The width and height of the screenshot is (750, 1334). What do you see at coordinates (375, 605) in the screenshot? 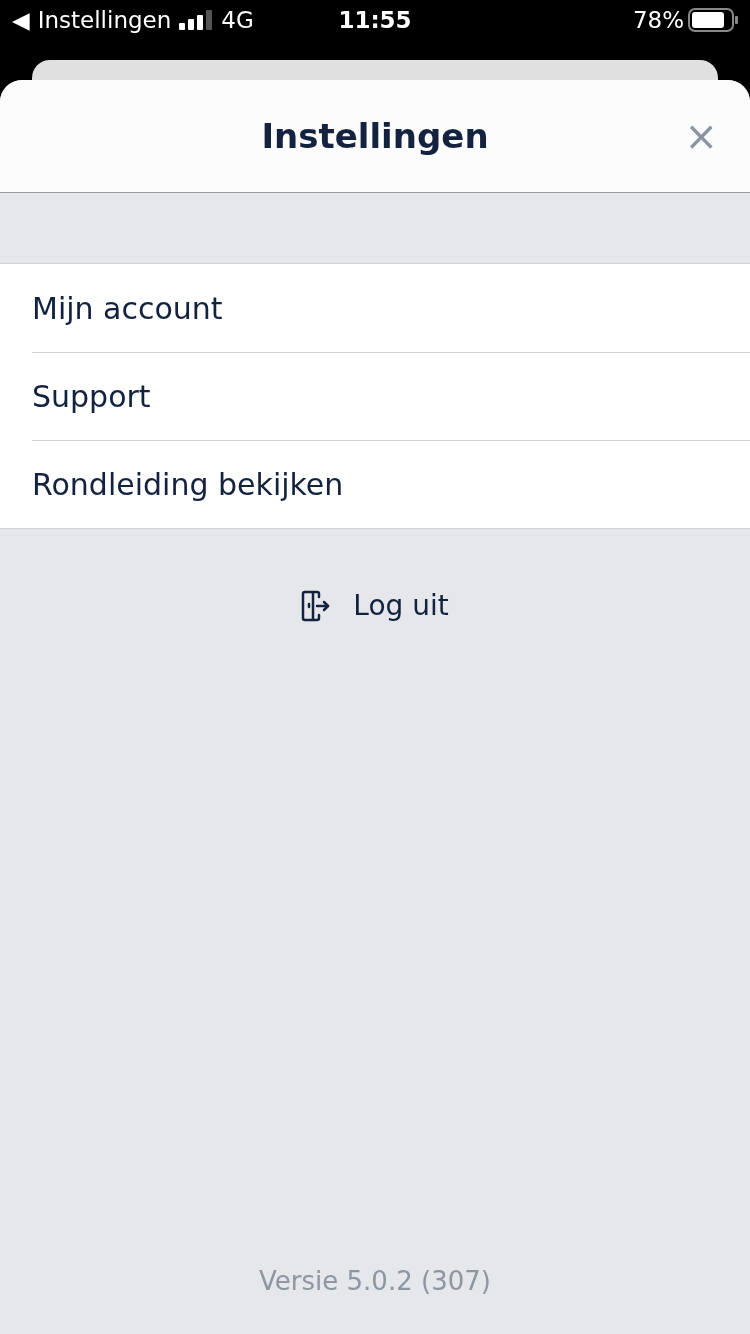
I see `logout-button: Log uit` at bounding box center [375, 605].